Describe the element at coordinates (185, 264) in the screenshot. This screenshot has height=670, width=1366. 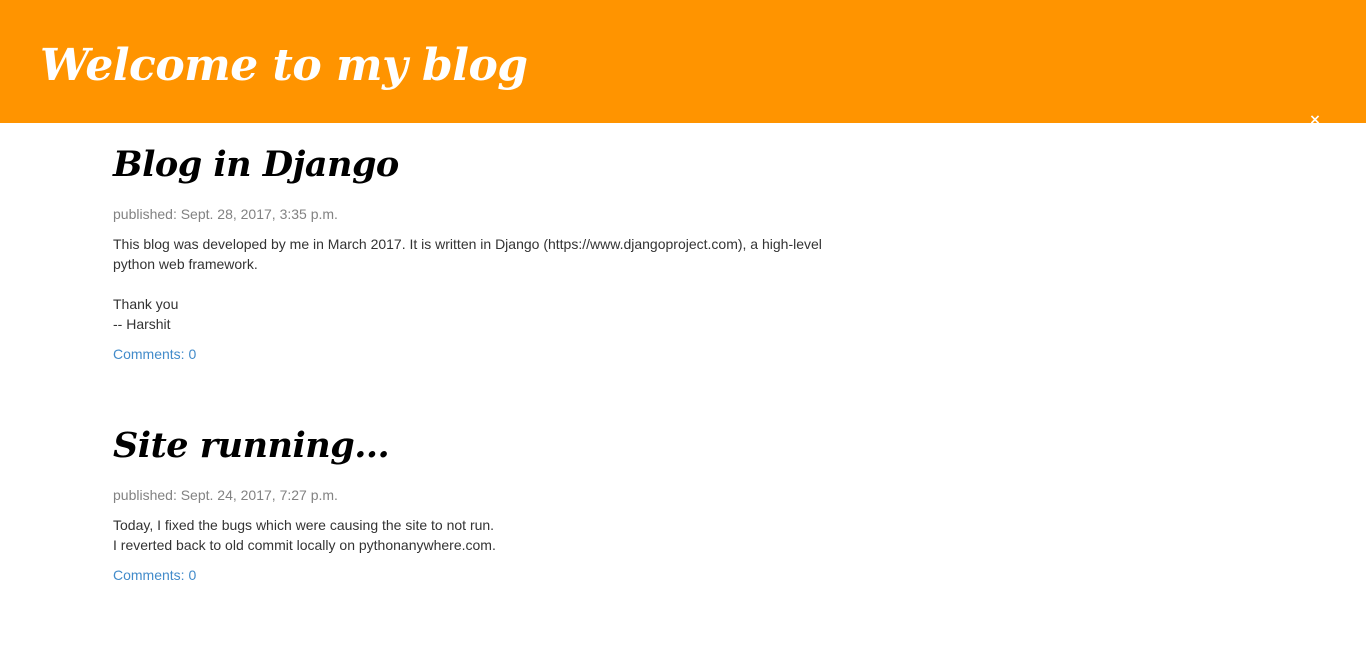
I see `post-body-line: python web framework.` at that location.